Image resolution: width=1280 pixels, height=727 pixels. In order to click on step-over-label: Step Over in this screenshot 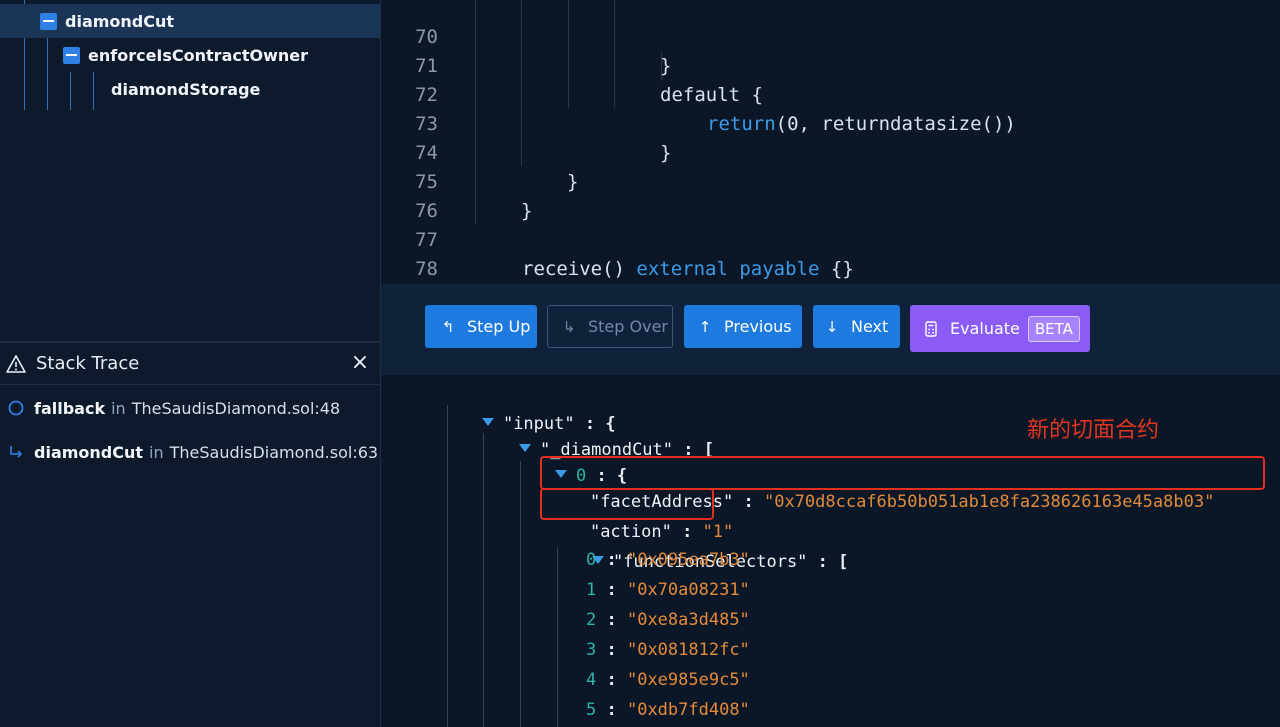, I will do `click(628, 326)`.